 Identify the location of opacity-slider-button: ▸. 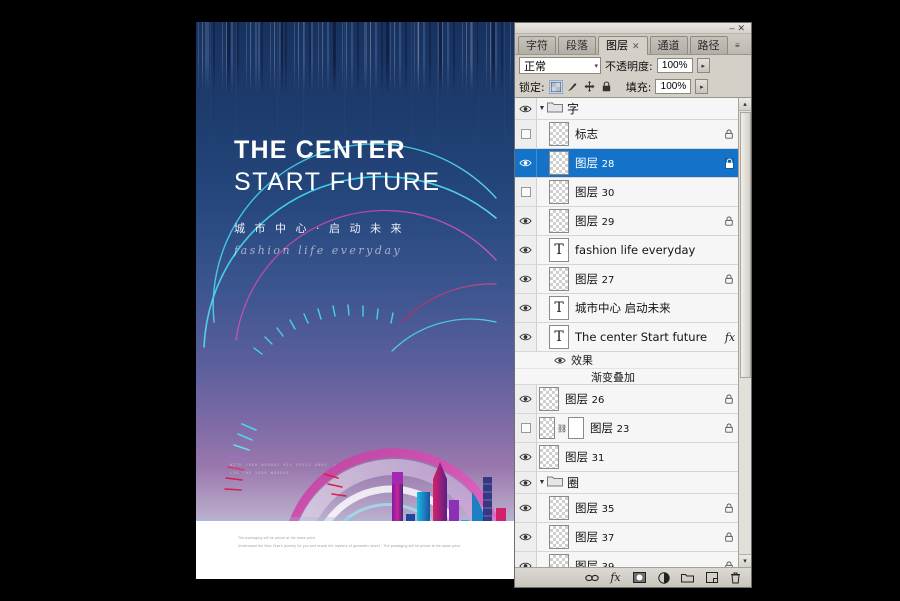
(703, 65).